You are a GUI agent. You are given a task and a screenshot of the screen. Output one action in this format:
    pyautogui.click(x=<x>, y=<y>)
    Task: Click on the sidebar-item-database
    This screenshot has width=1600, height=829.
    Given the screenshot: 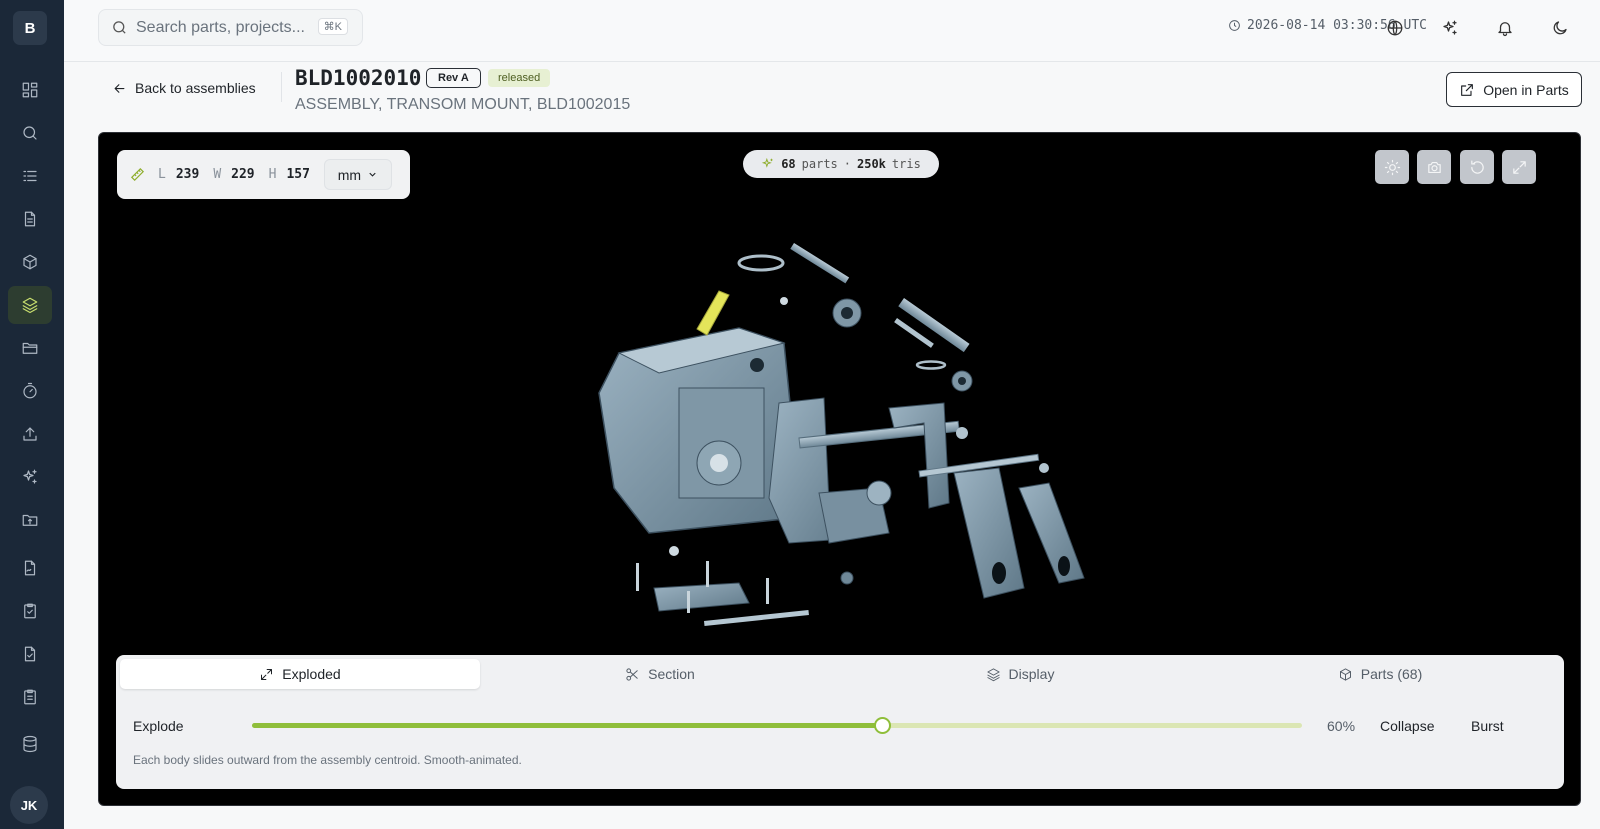 What is the action you would take?
    pyautogui.click(x=30, y=744)
    